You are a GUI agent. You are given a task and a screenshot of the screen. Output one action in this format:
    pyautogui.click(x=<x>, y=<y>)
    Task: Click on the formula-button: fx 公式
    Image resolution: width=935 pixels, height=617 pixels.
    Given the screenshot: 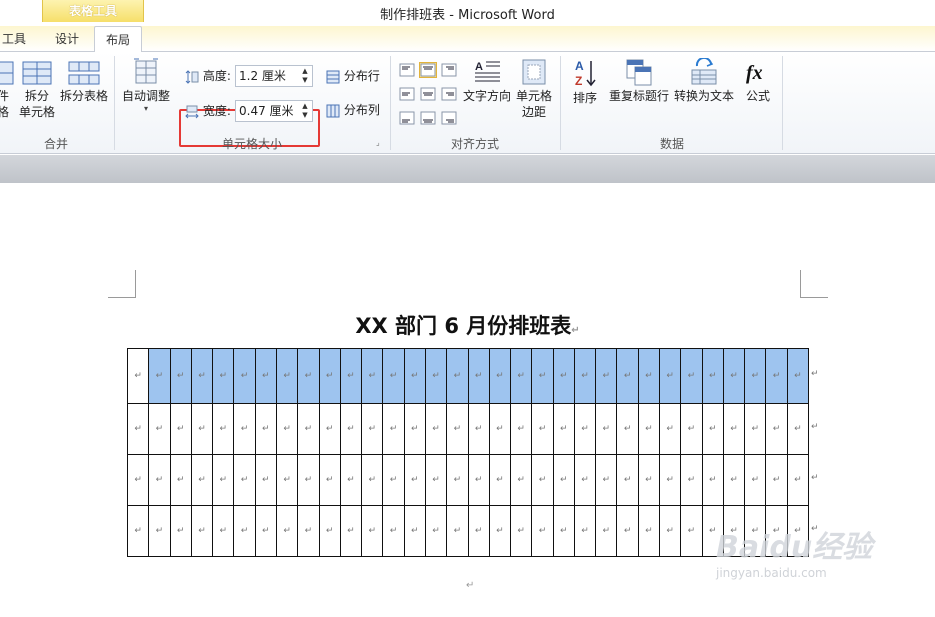 What is the action you would take?
    pyautogui.click(x=758, y=81)
    